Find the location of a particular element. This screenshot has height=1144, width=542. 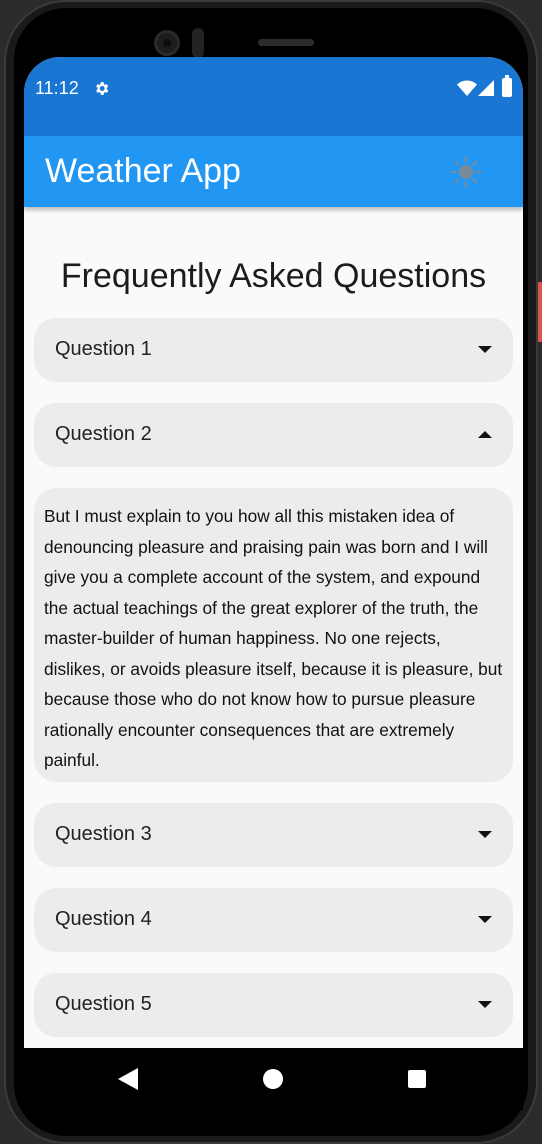

status-bar: 11:12 is located at coordinates (273, 96).